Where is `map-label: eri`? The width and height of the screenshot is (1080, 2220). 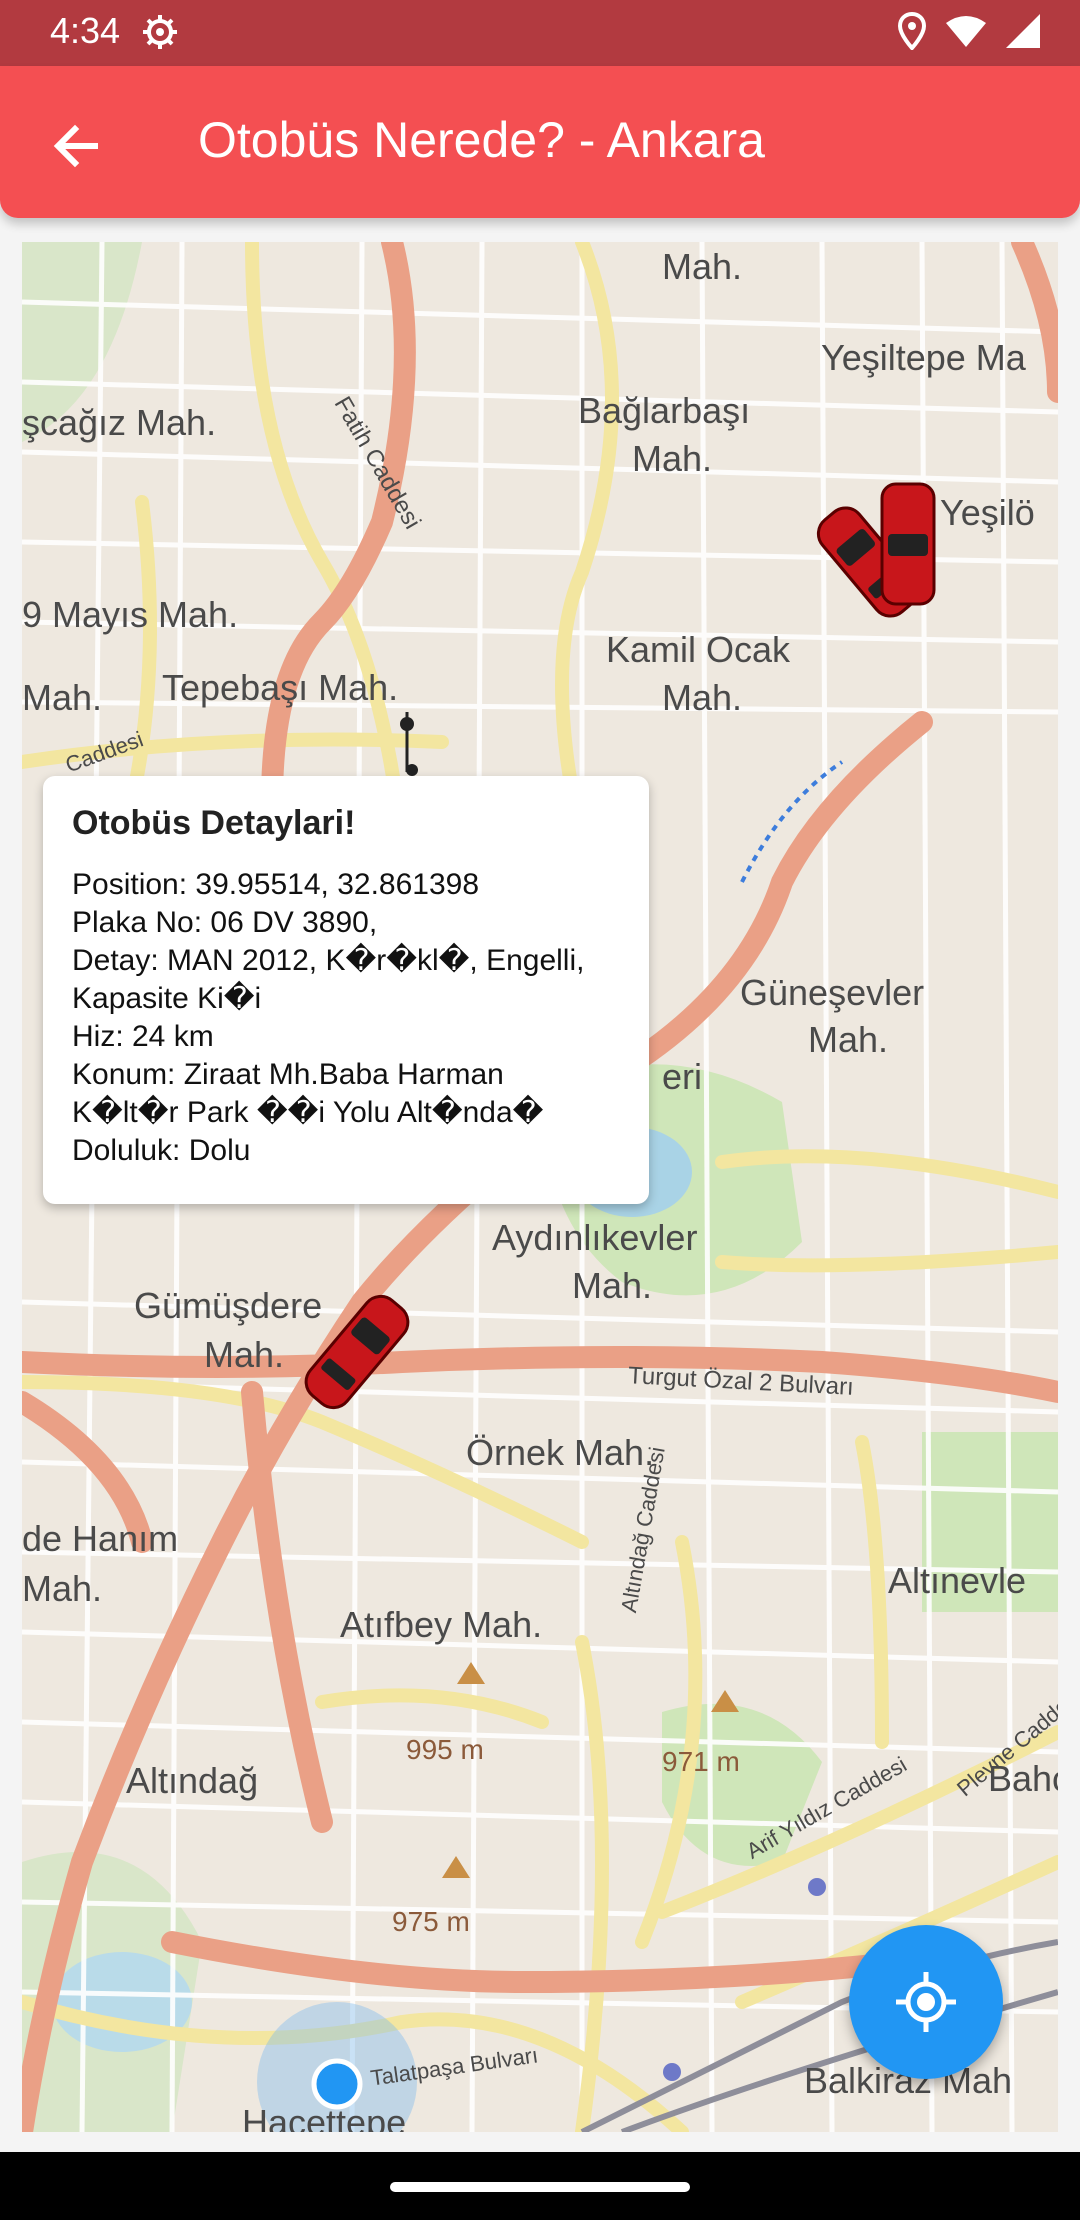 map-label: eri is located at coordinates (682, 1076).